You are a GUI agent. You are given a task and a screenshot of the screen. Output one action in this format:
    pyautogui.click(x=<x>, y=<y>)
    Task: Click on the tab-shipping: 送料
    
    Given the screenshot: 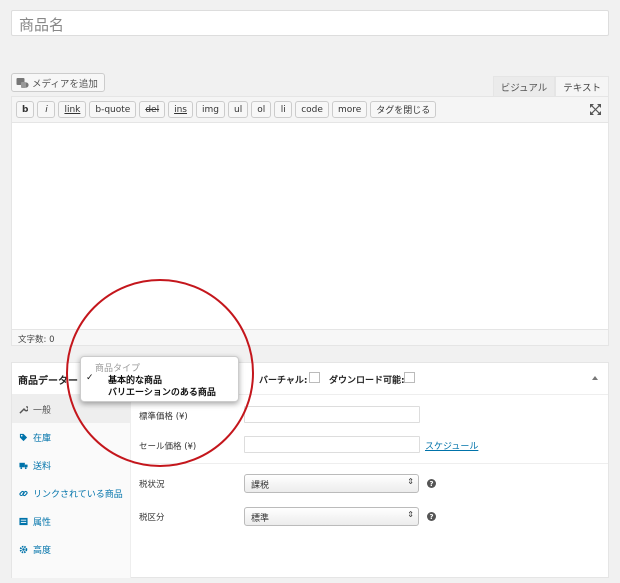 What is the action you would take?
    pyautogui.click(x=71, y=465)
    